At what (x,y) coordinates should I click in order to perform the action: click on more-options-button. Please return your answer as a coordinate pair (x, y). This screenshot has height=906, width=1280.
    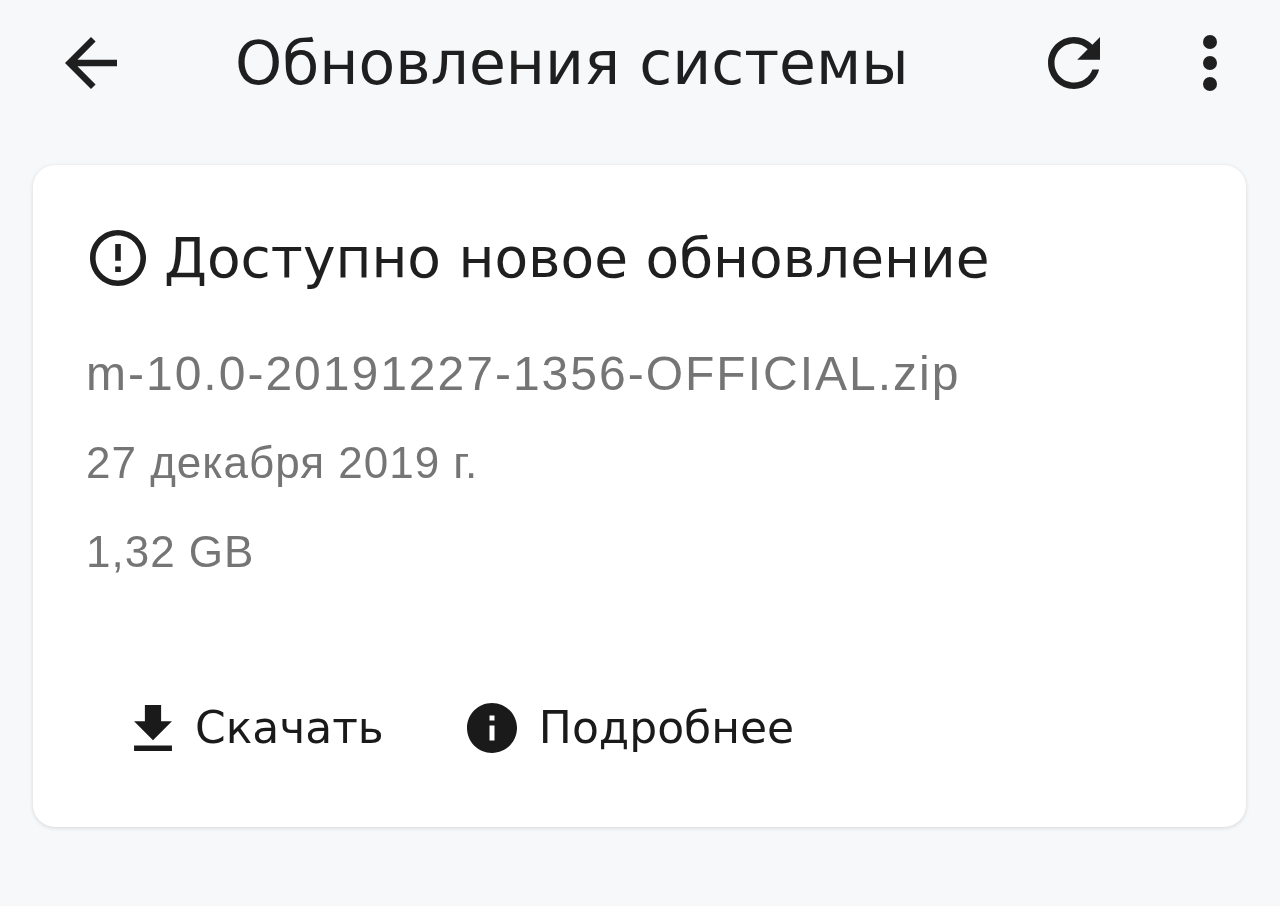
    Looking at the image, I should click on (1210, 63).